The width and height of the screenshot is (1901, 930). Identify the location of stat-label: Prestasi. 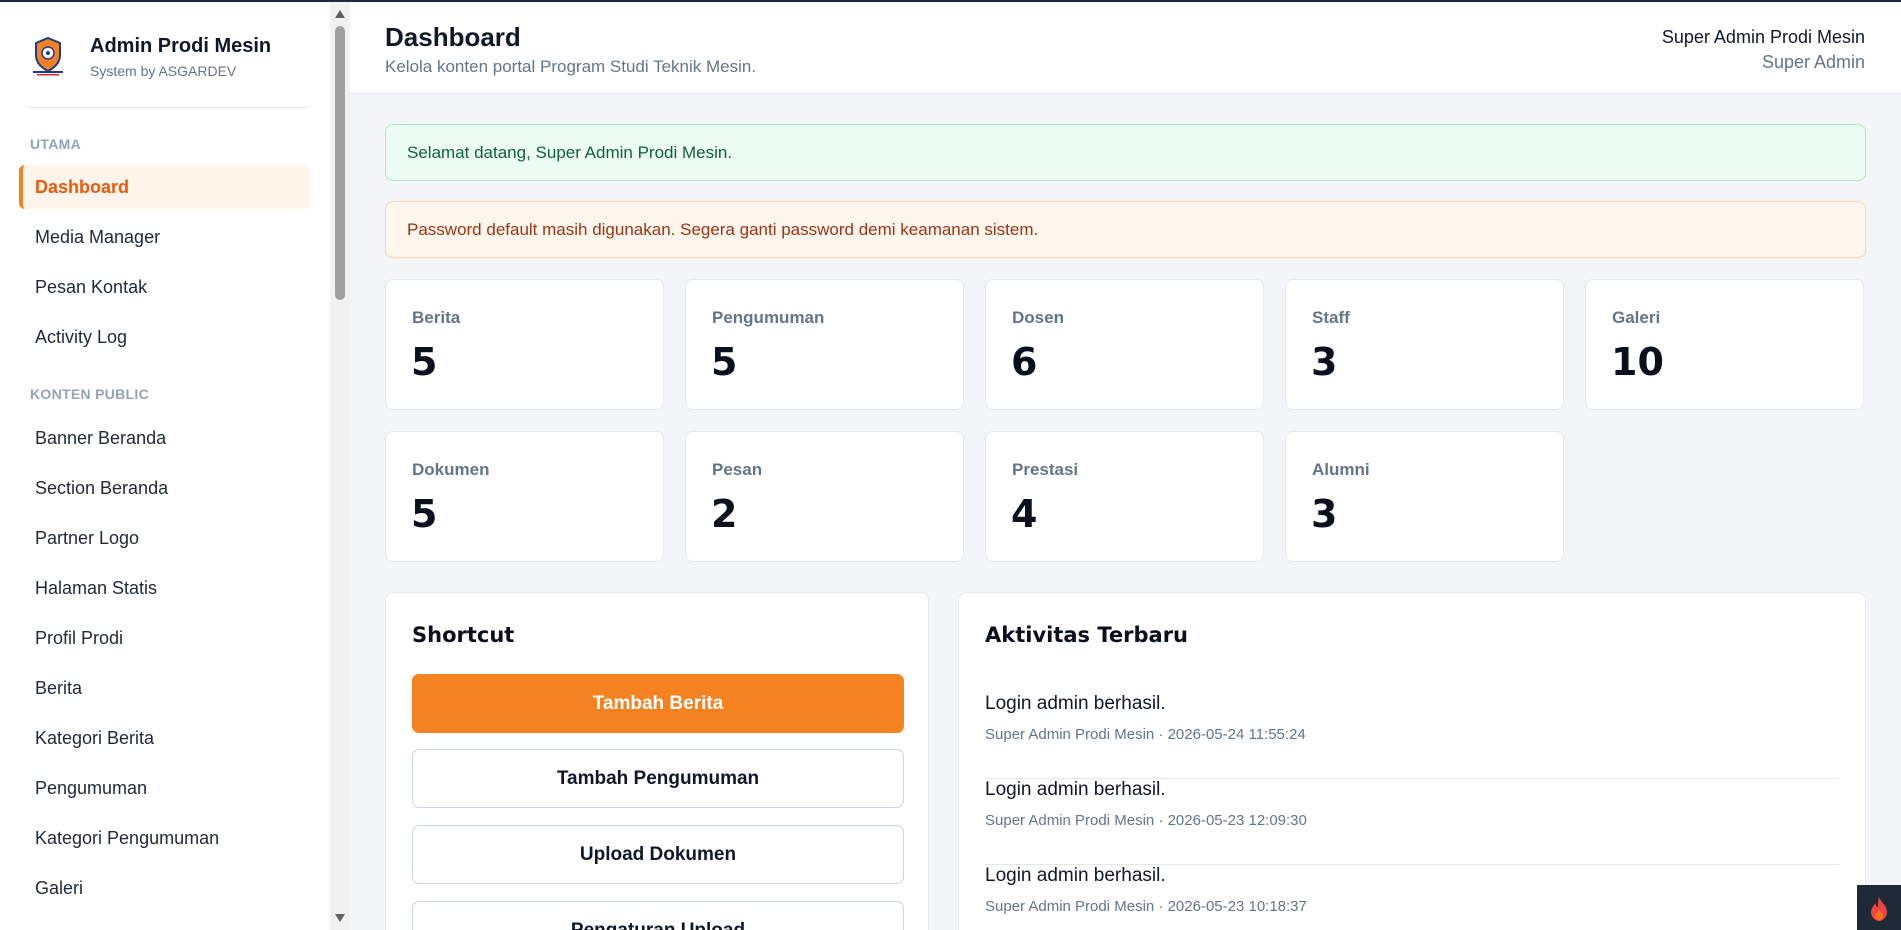
(1045, 469).